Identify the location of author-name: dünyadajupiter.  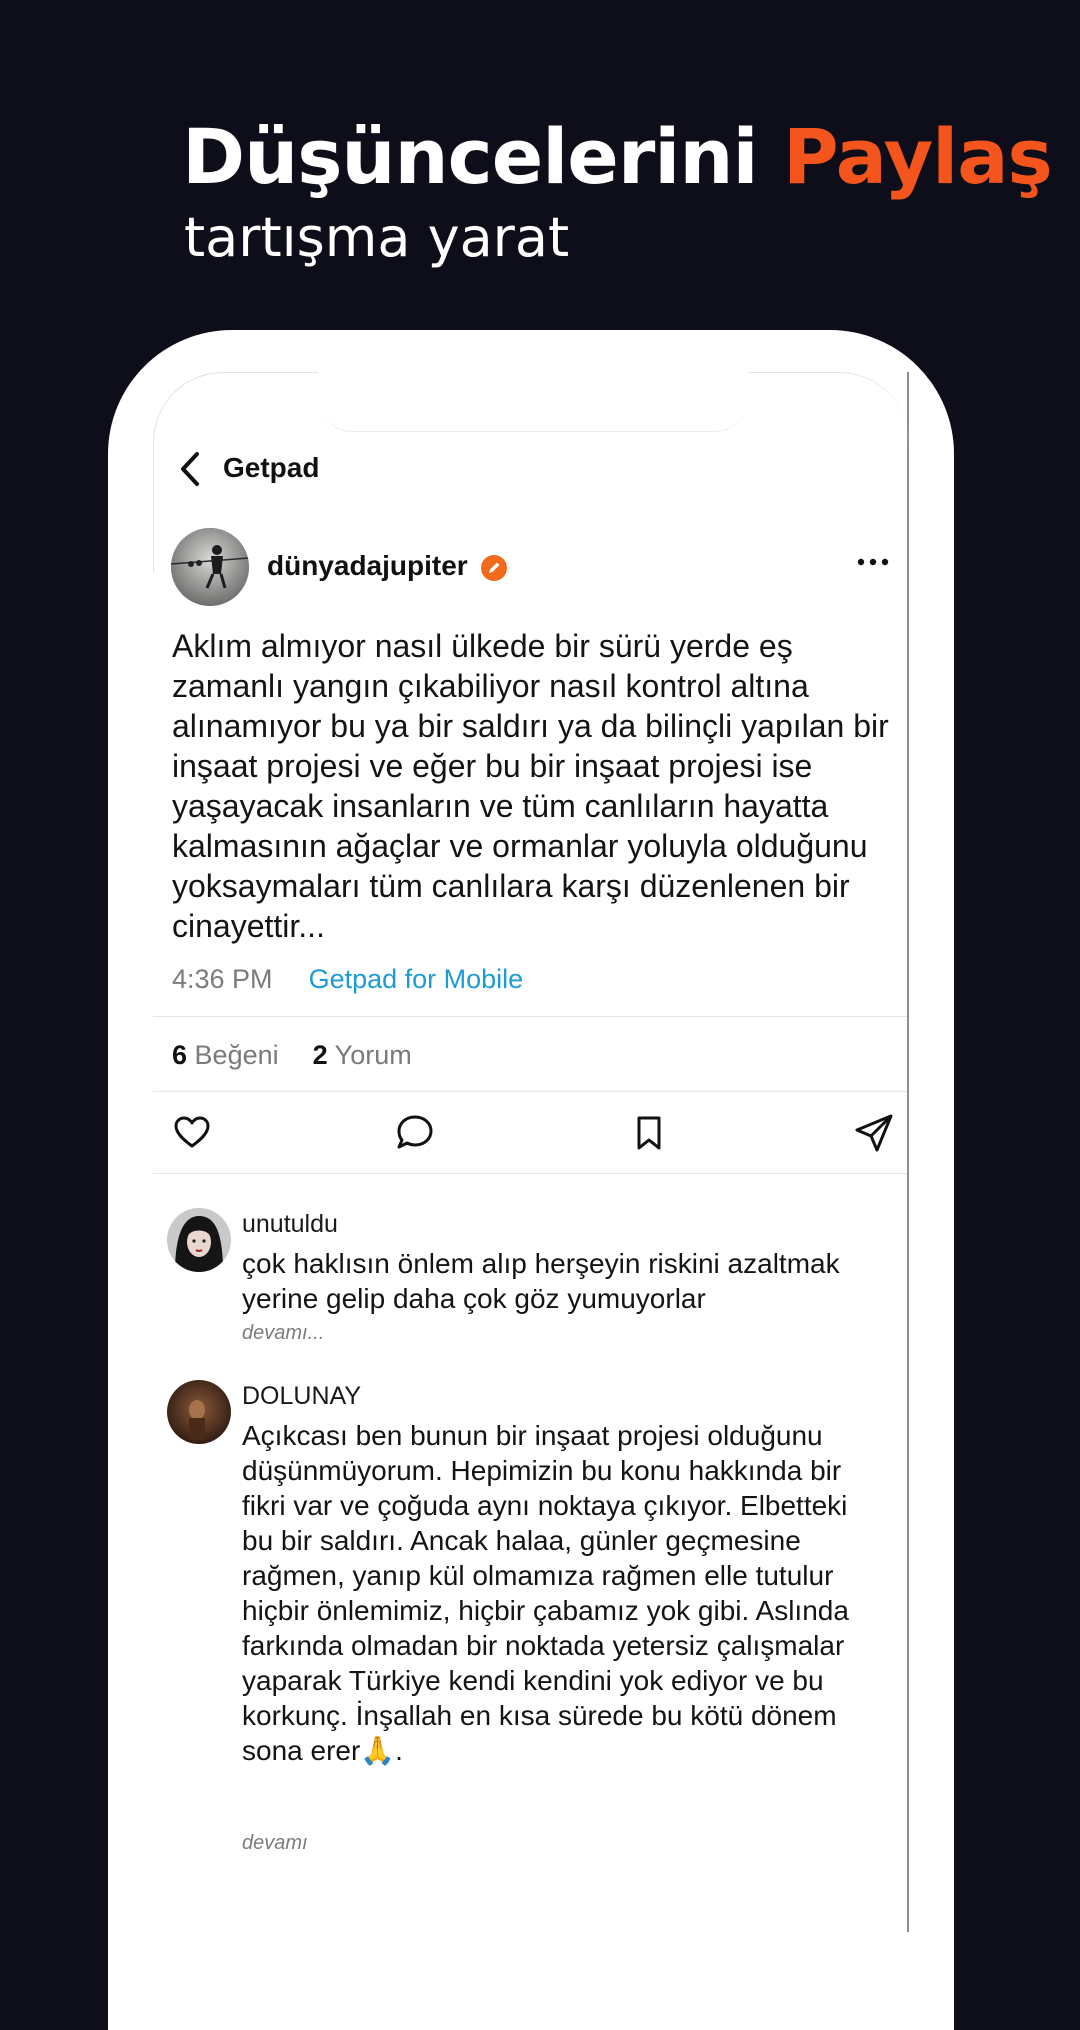
(367, 566).